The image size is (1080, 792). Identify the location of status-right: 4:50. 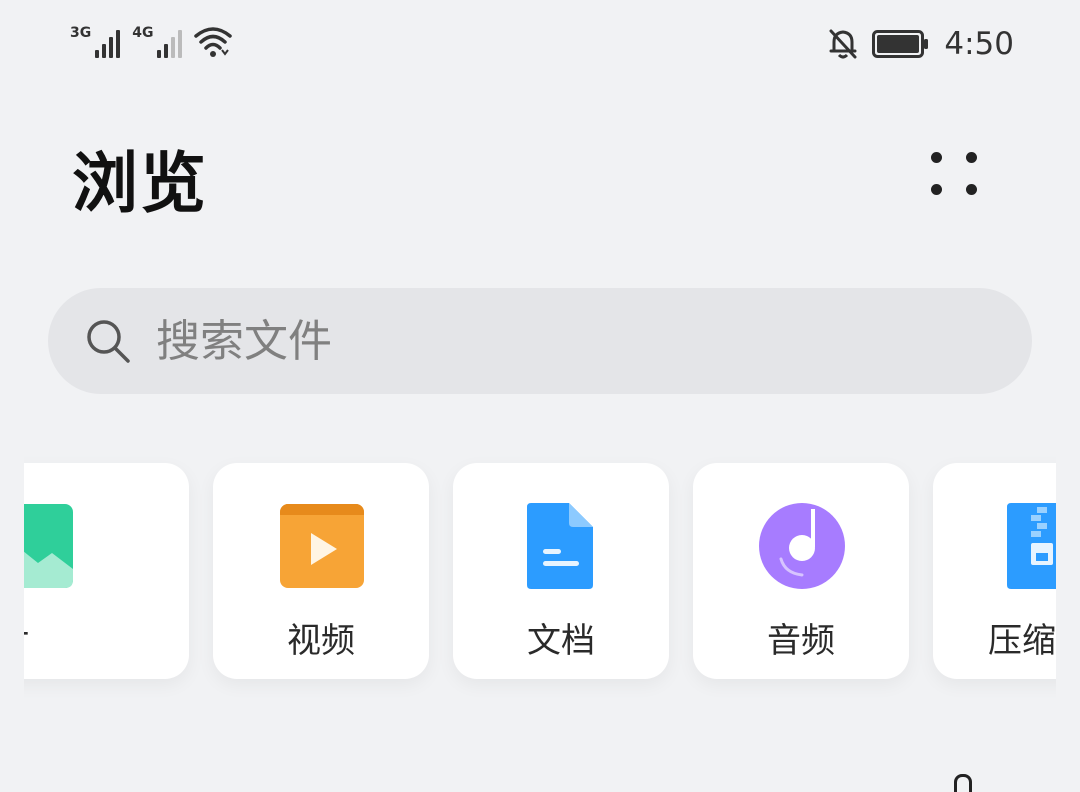
(921, 44).